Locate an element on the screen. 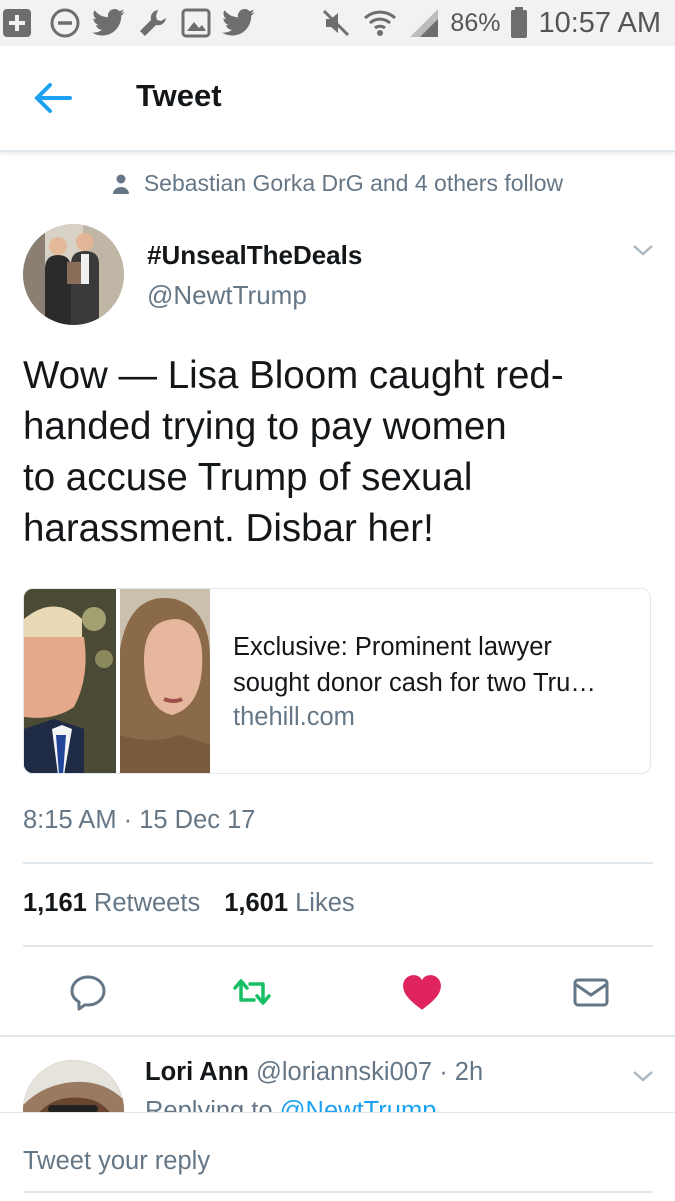 This screenshot has height=1201, width=675. social-context: Sebastian Gorka DrG and 4 others follow is located at coordinates (337, 183).